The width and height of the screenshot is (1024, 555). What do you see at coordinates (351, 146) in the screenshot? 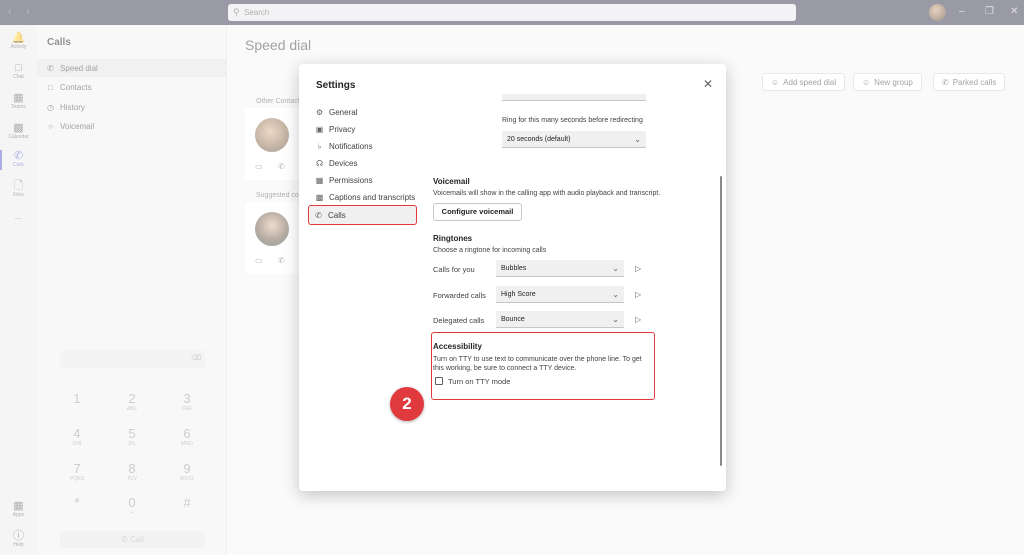
I see `nav-label: Notifications` at bounding box center [351, 146].